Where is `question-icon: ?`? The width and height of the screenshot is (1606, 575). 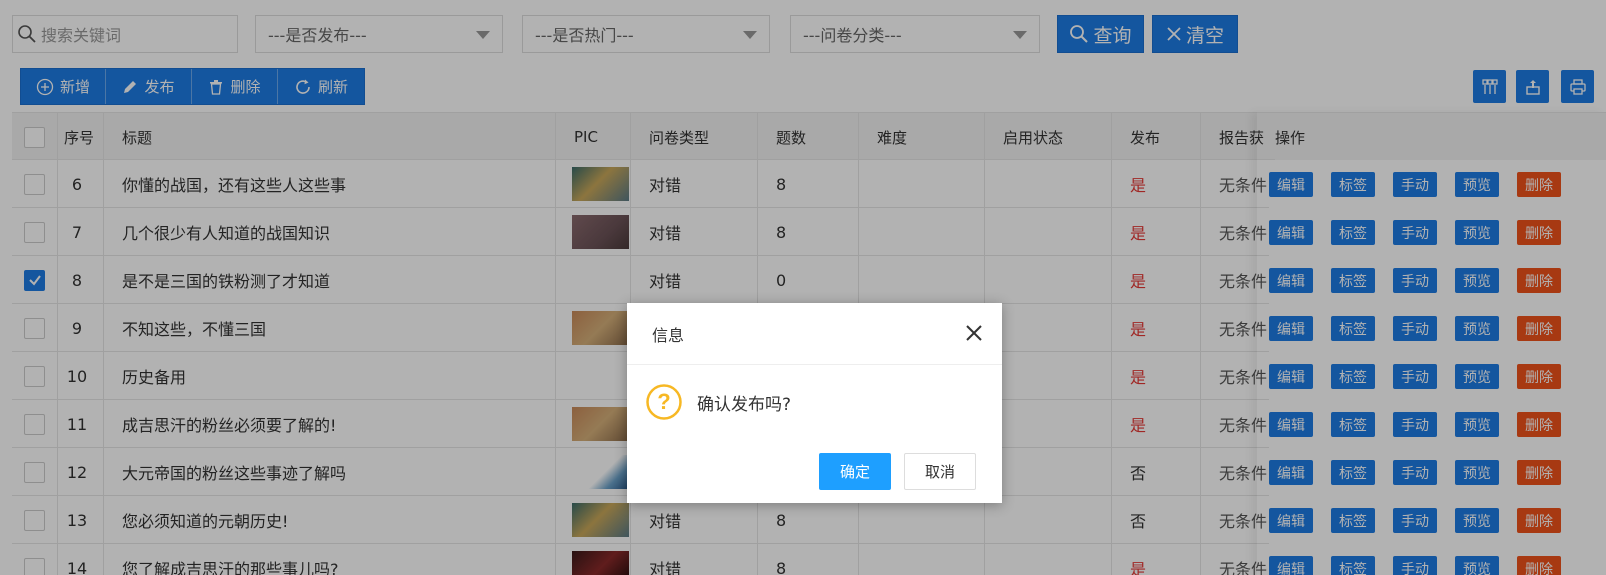
question-icon: ? is located at coordinates (664, 402).